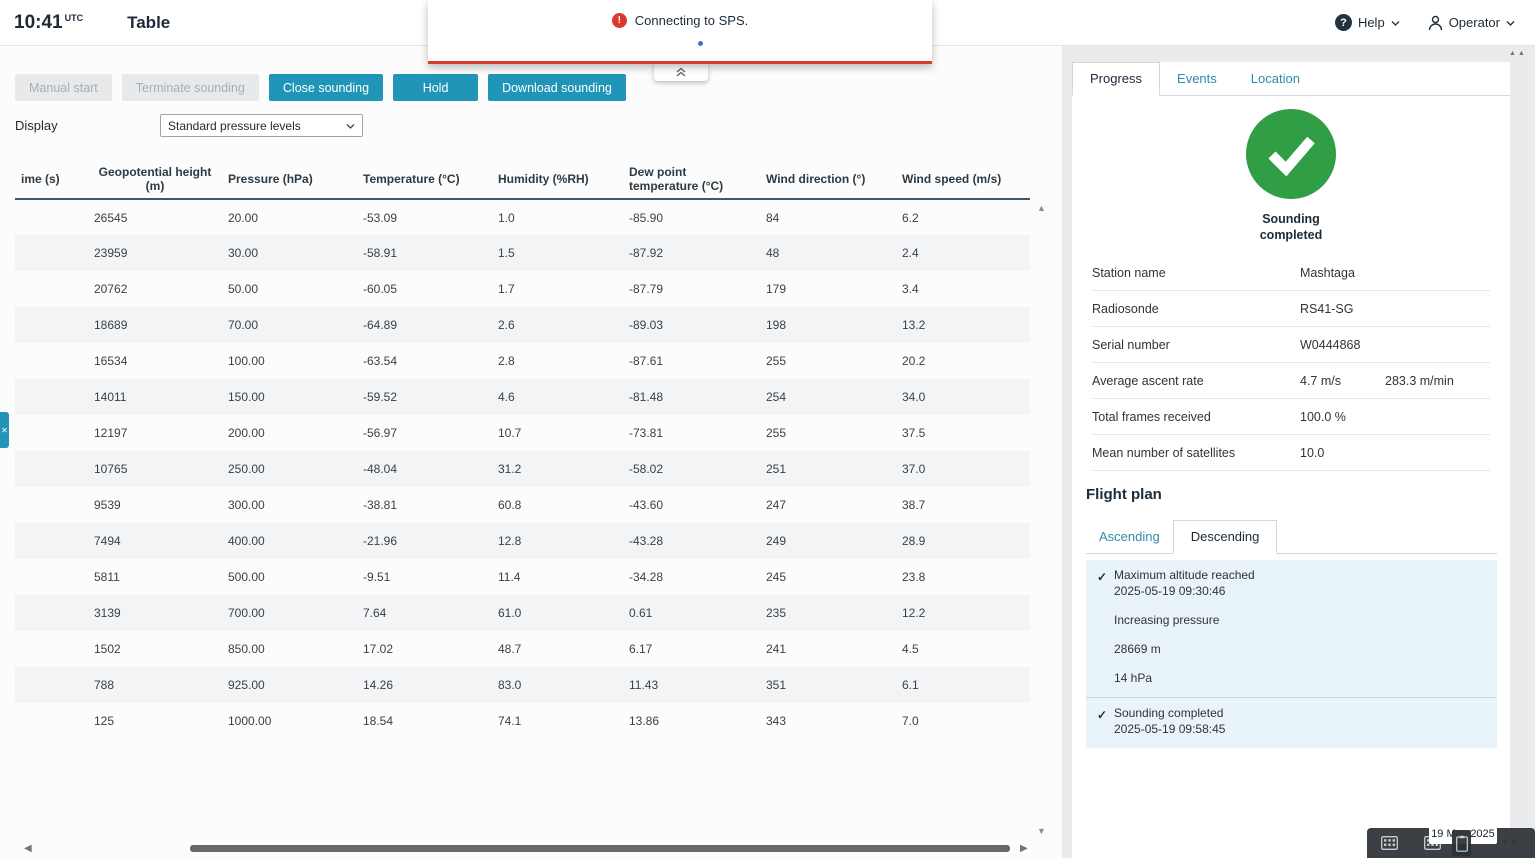 Image resolution: width=1535 pixels, height=858 pixels. Describe the element at coordinates (600, 848) in the screenshot. I see `horizontal-scrollbar` at that location.